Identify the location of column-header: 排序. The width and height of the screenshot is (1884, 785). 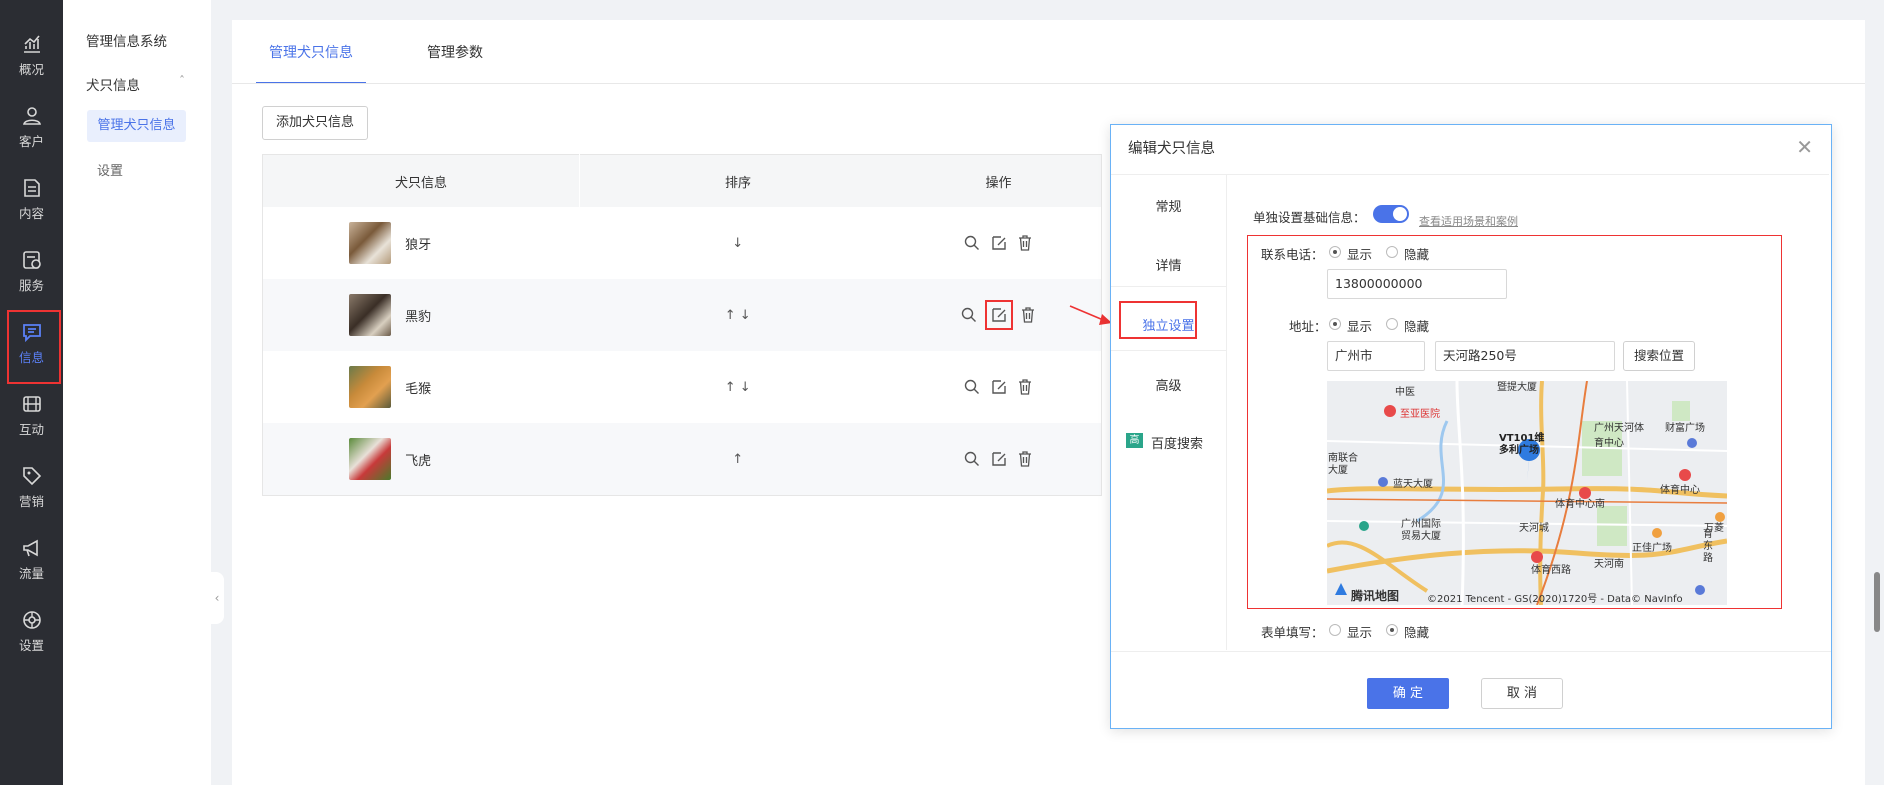
(737, 180).